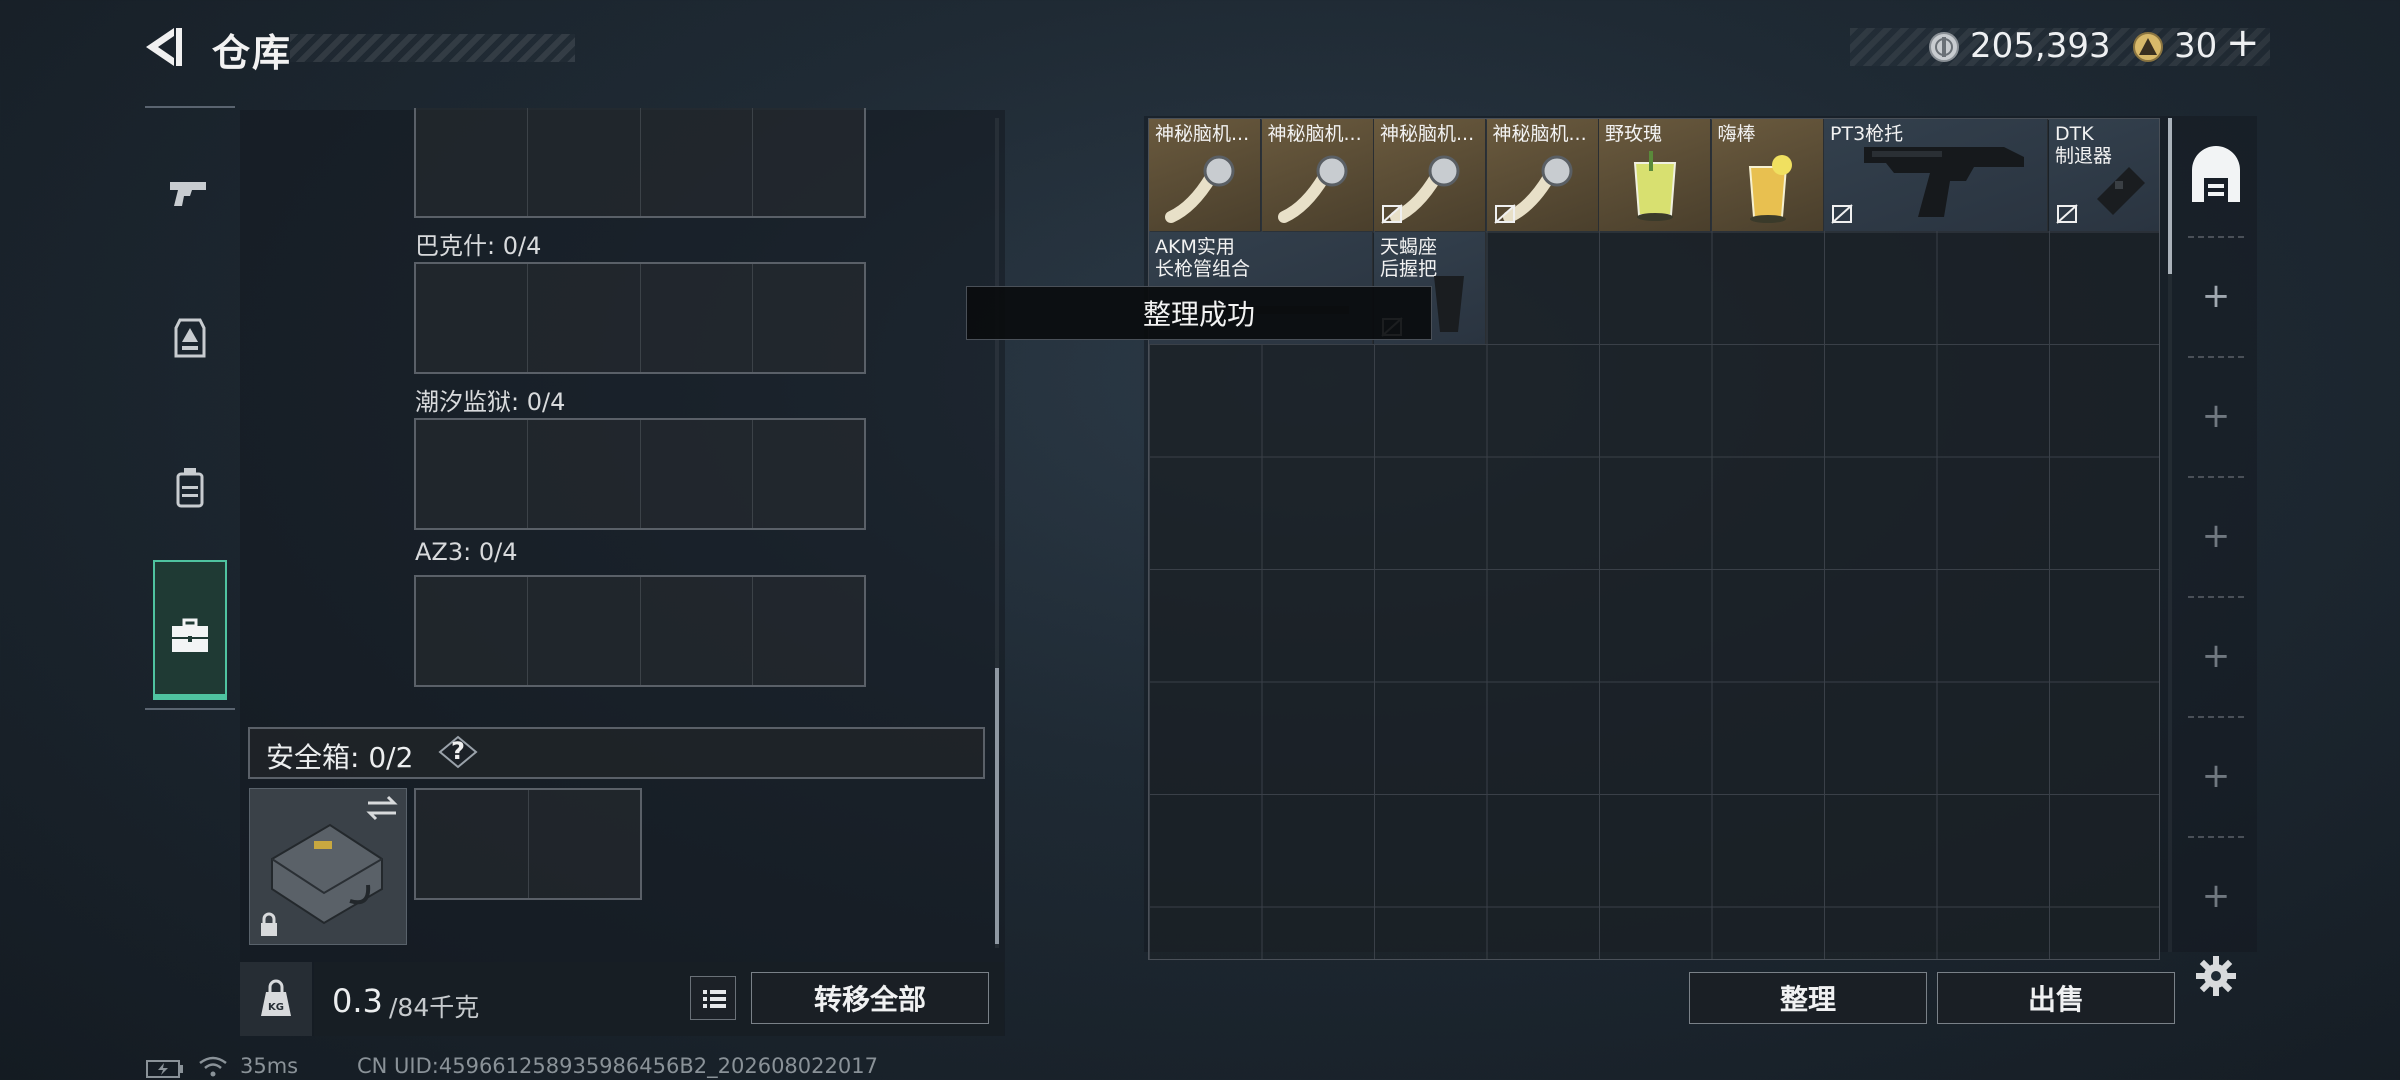 Image resolution: width=2400 pixels, height=1080 pixels. Describe the element at coordinates (2243, 43) in the screenshot. I see `add-ticket-button: +` at that location.